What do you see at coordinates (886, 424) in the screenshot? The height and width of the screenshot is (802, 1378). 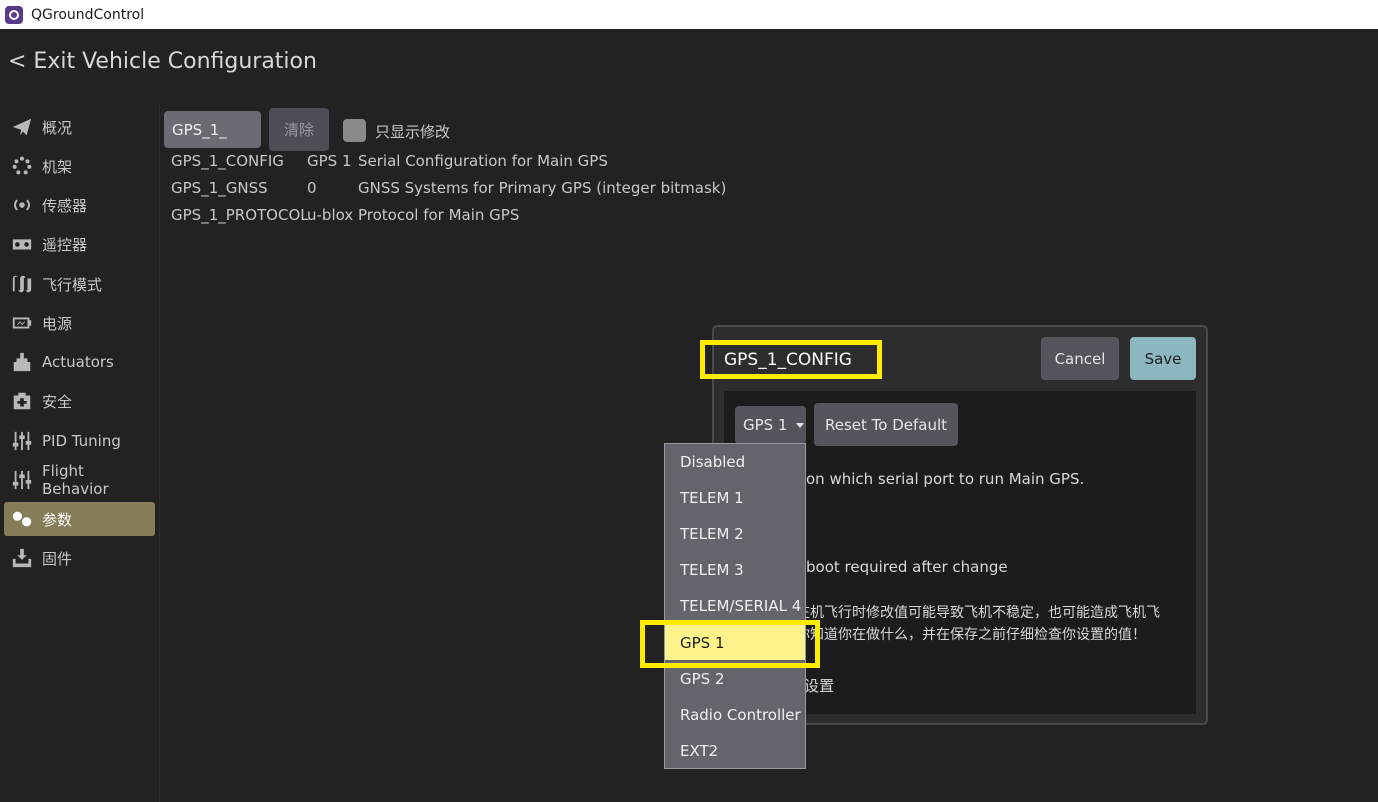 I see `reset-to-default-button: Reset To Default` at bounding box center [886, 424].